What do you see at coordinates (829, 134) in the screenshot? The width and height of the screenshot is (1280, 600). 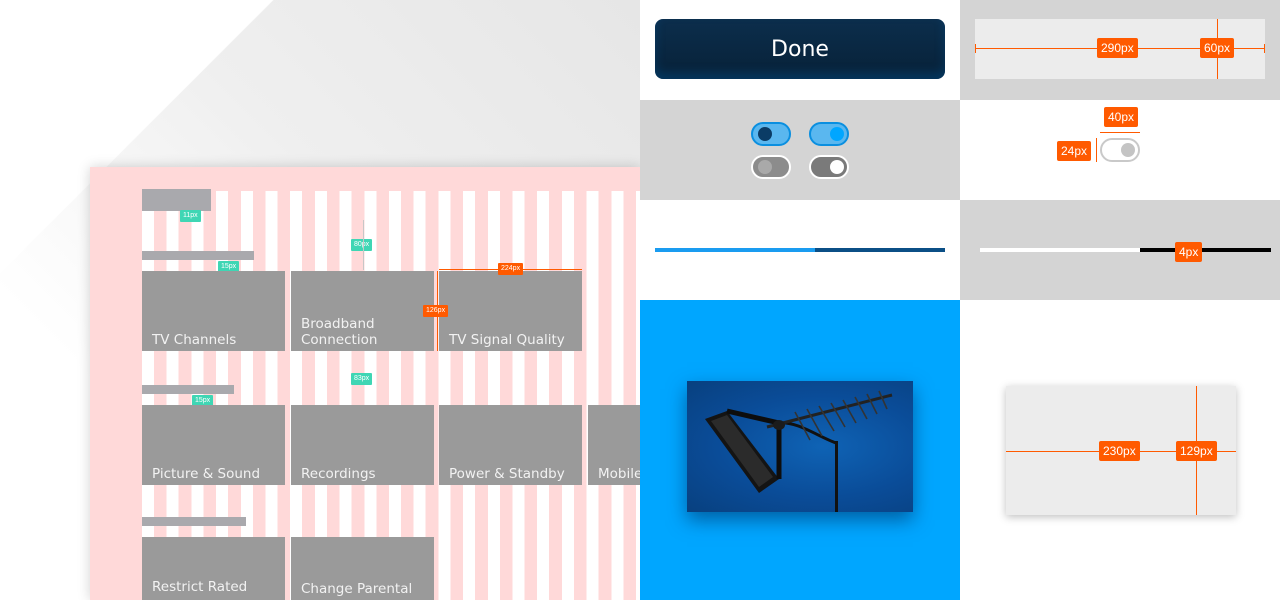 I see `toggle-on-focused-right` at bounding box center [829, 134].